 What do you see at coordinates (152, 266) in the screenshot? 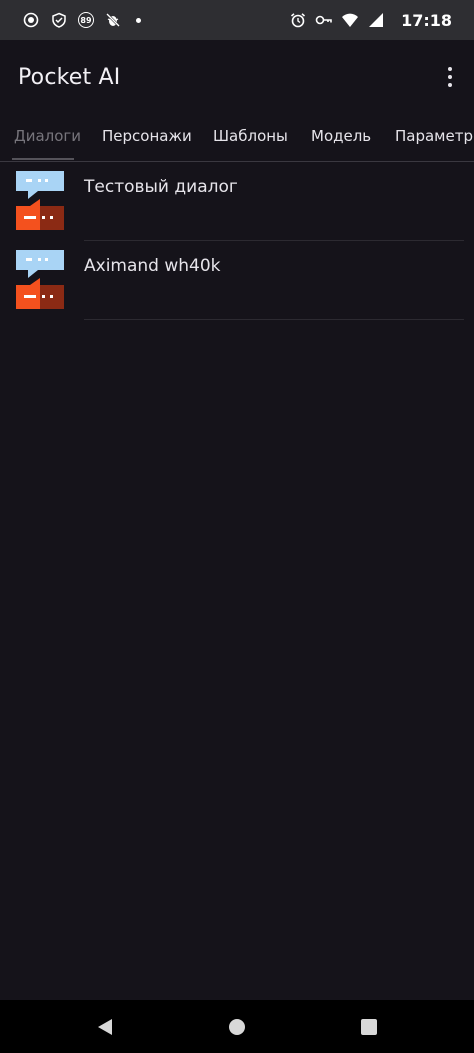
I see `dialog-title: Aximand wh40k` at bounding box center [152, 266].